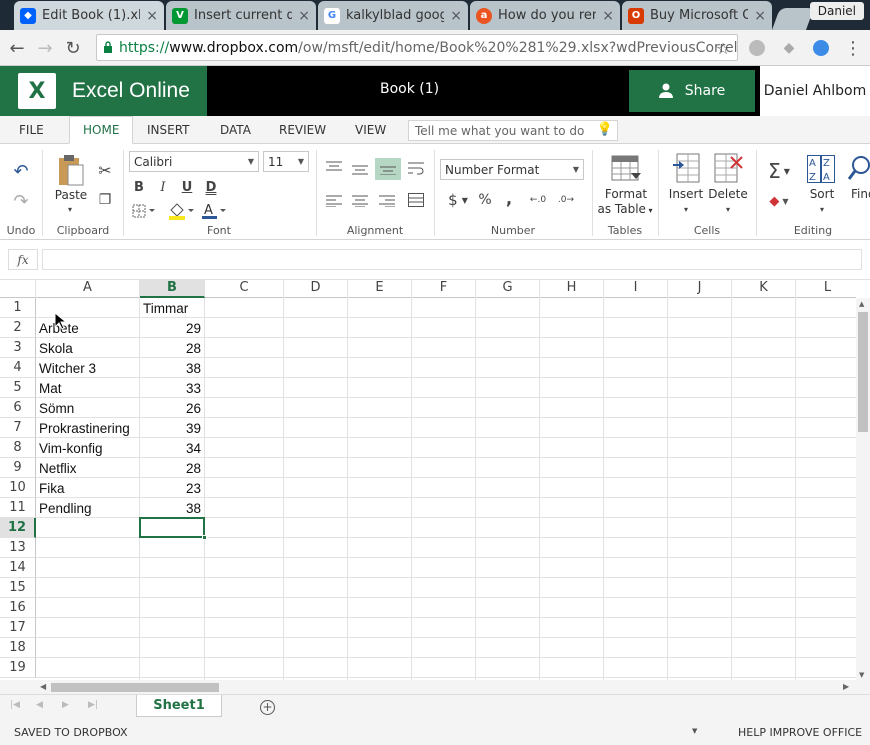 The image size is (870, 745). I want to click on formula-input, so click(452, 259).